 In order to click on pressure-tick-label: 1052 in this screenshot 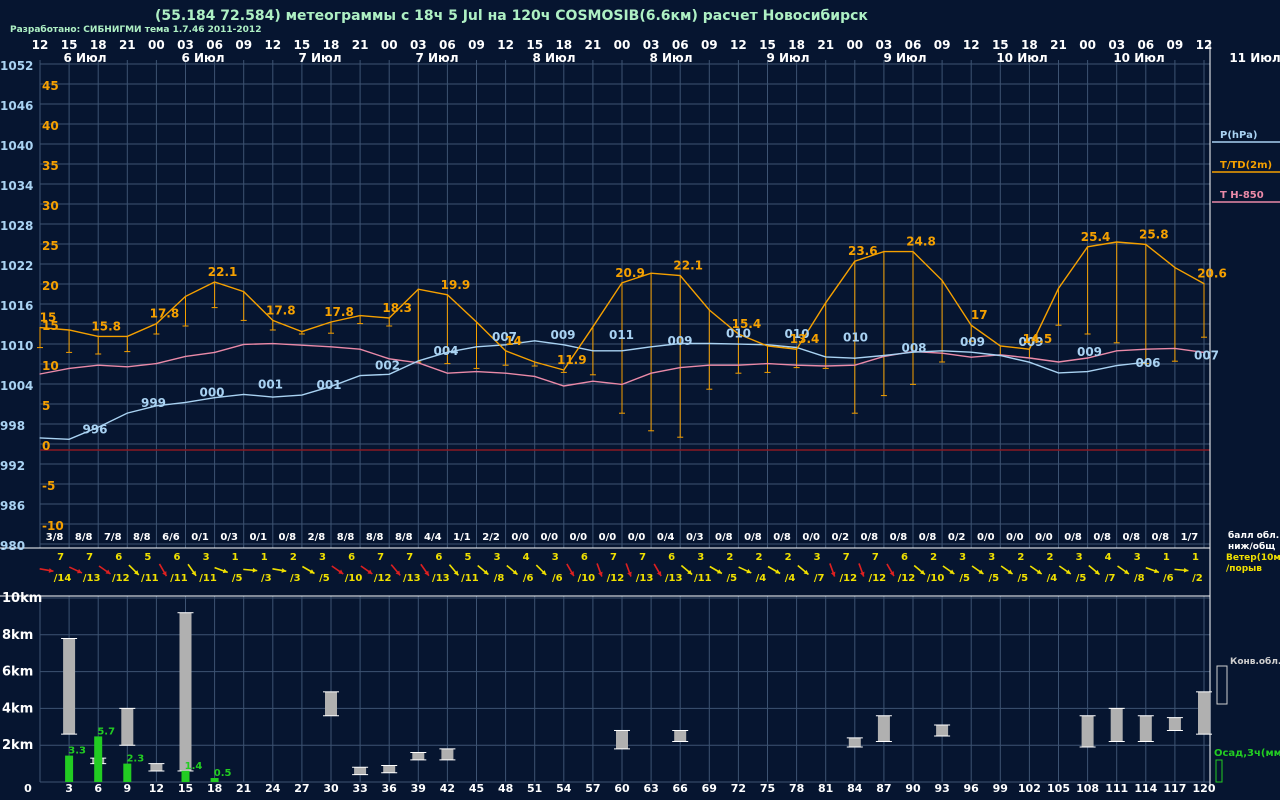, I will do `click(16, 66)`.